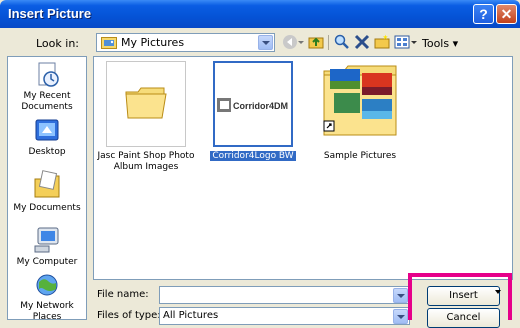 This screenshot has width=520, height=328. What do you see at coordinates (47, 285) in the screenshot?
I see `network-places-icon` at bounding box center [47, 285].